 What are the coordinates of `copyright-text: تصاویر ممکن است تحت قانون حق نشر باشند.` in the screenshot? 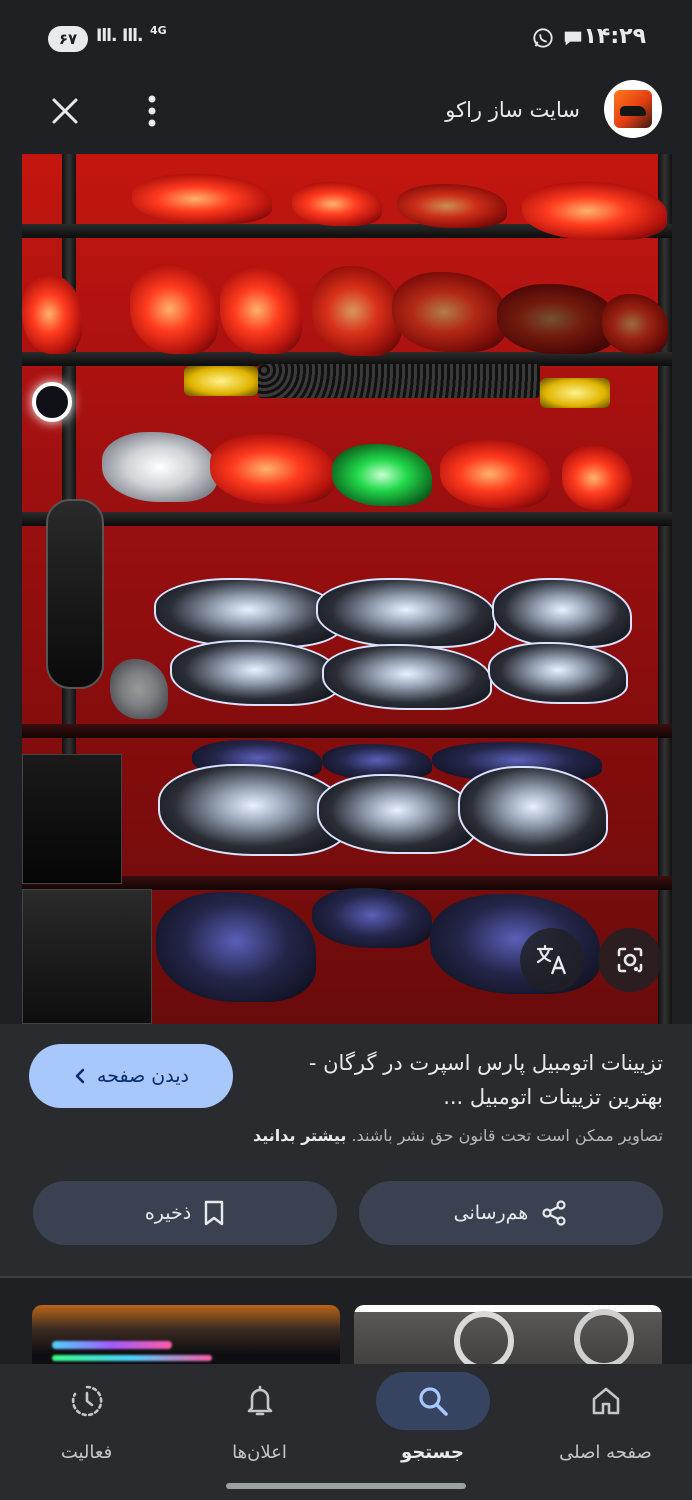 It's located at (507, 1135).